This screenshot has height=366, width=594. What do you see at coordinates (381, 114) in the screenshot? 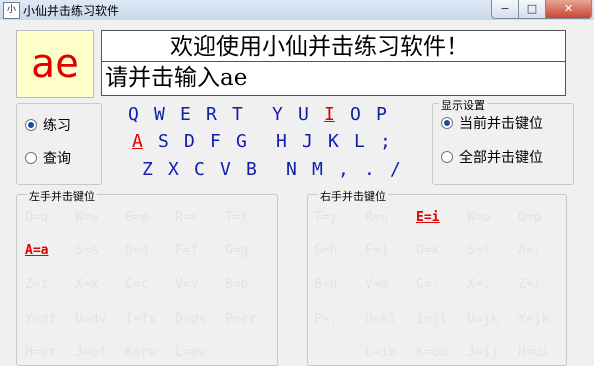
I see `key-p: P` at bounding box center [381, 114].